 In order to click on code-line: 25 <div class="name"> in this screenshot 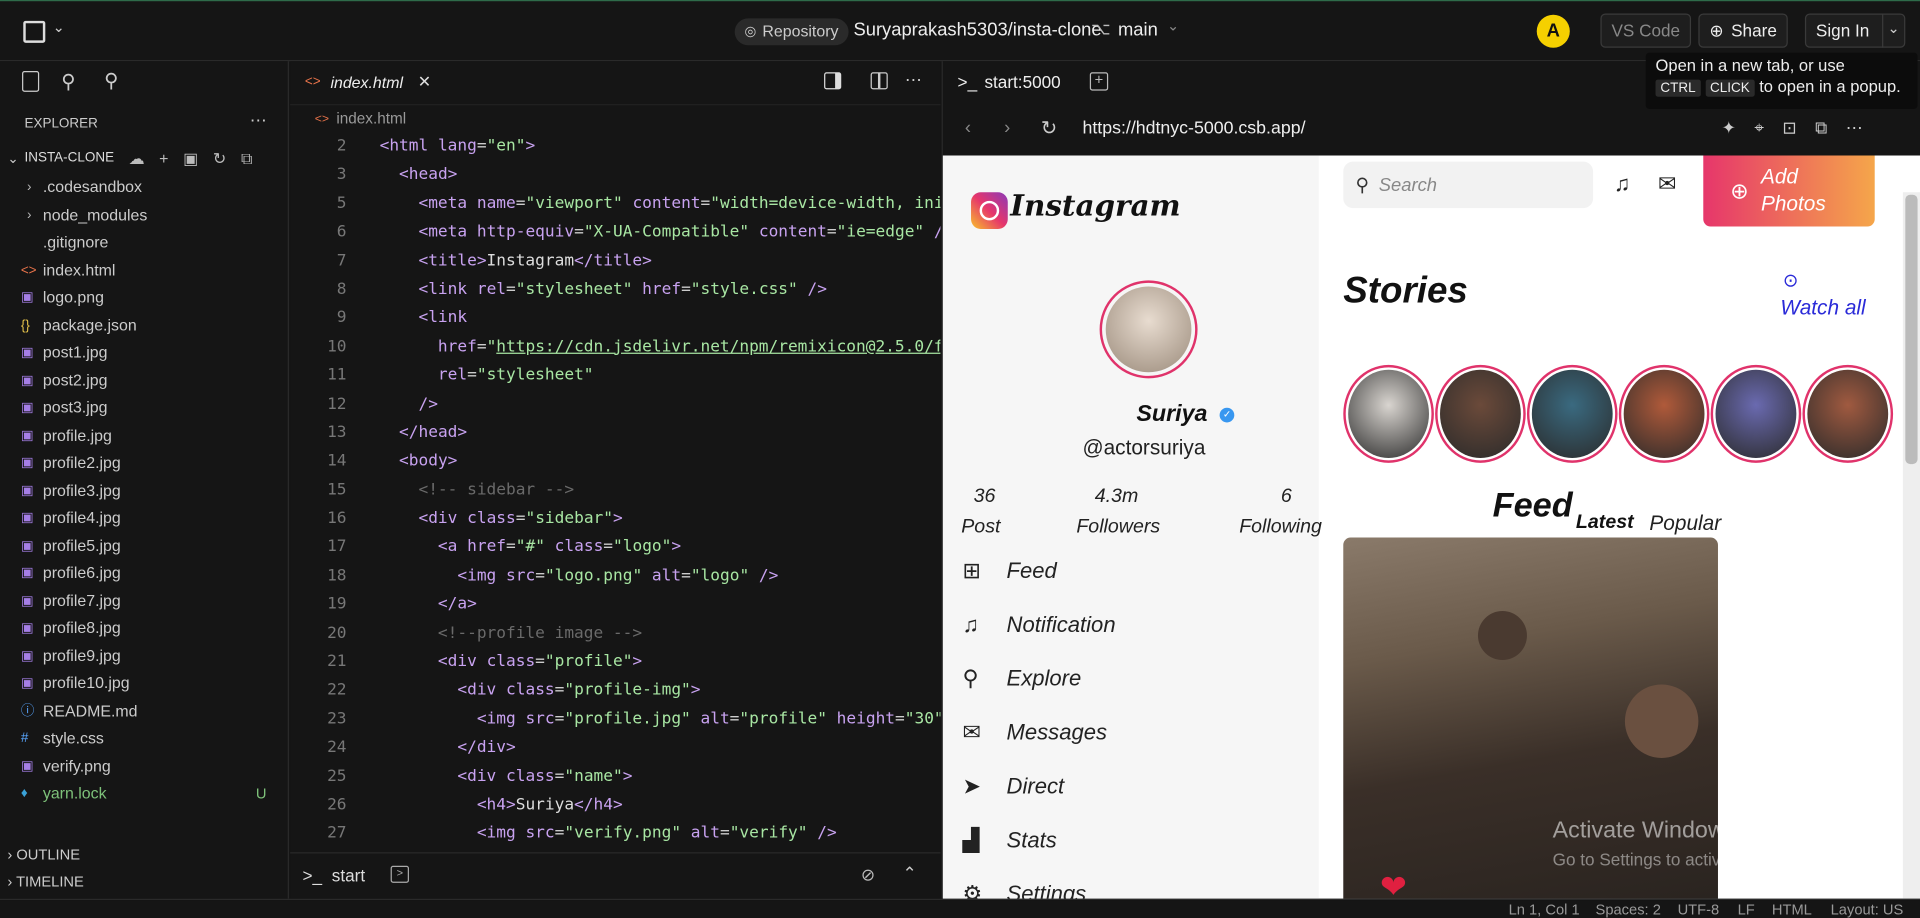, I will do `click(615, 776)`.